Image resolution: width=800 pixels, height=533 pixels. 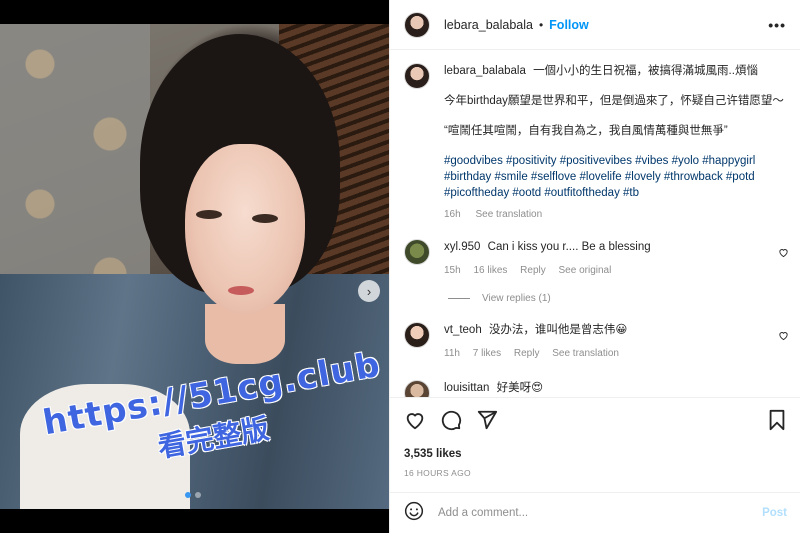 I want to click on follow-button: Follow, so click(x=569, y=25).